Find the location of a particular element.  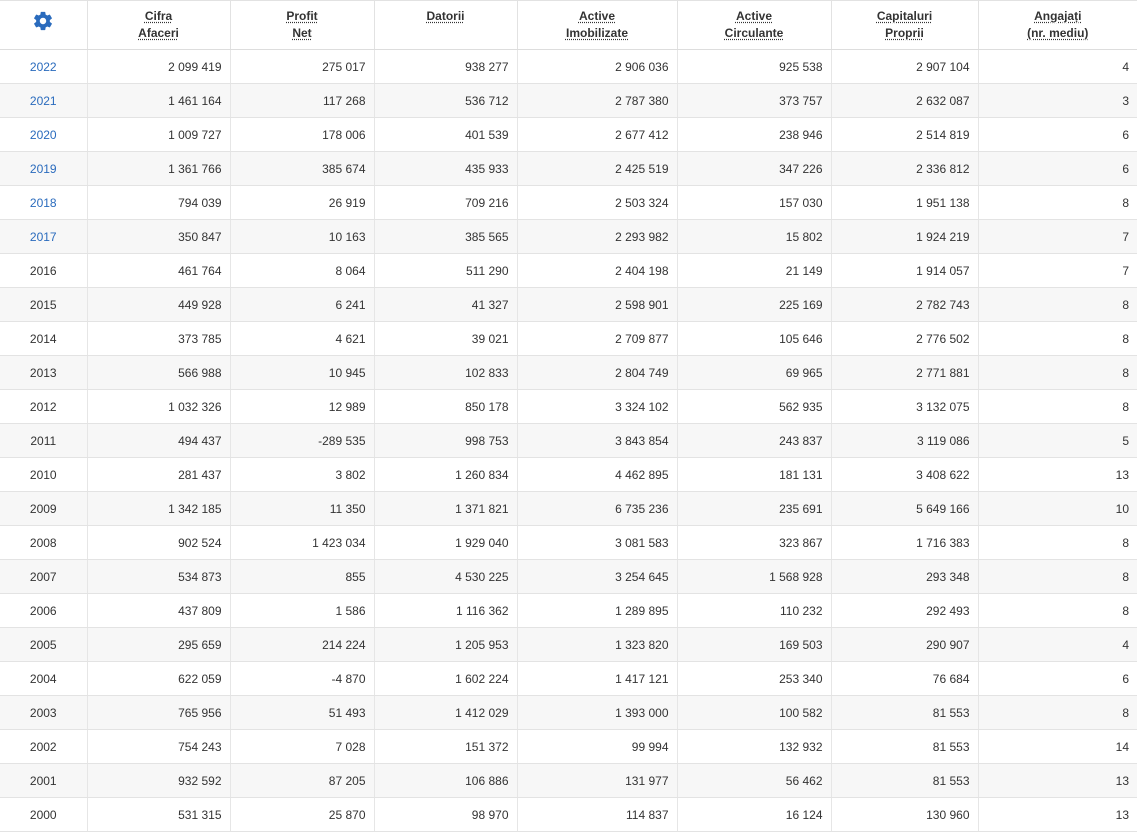

cell-profit-net: 8 064 is located at coordinates (302, 270).